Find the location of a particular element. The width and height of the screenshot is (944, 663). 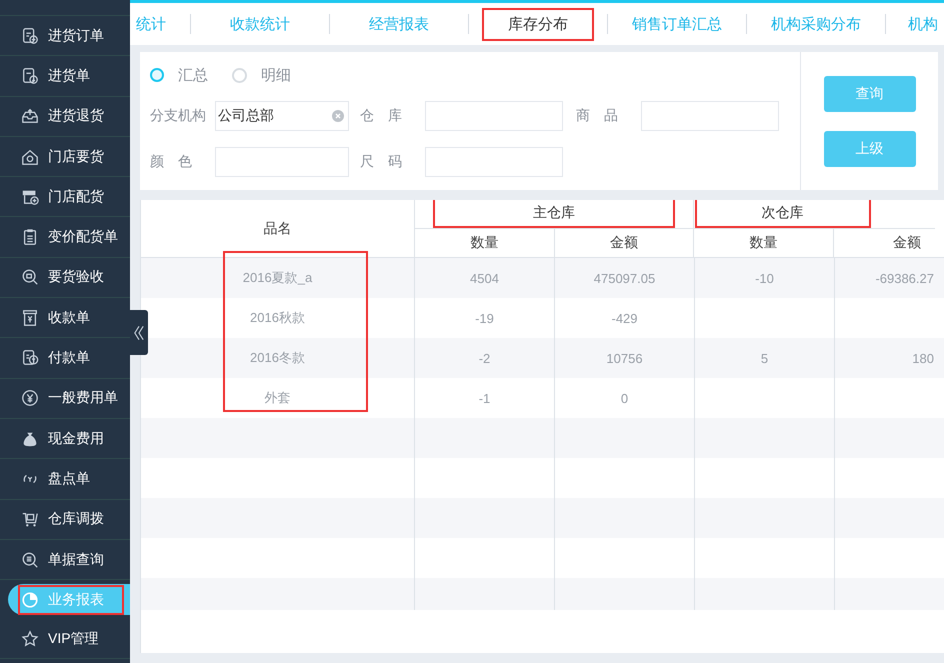

collapse-handle is located at coordinates (139, 332).